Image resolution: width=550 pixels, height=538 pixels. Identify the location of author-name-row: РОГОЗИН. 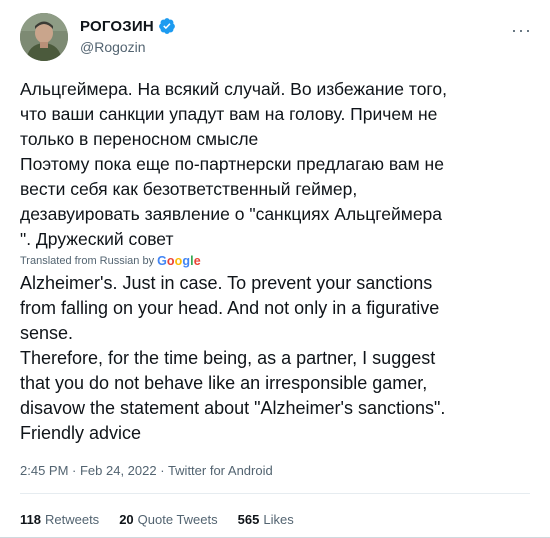
(128, 26).